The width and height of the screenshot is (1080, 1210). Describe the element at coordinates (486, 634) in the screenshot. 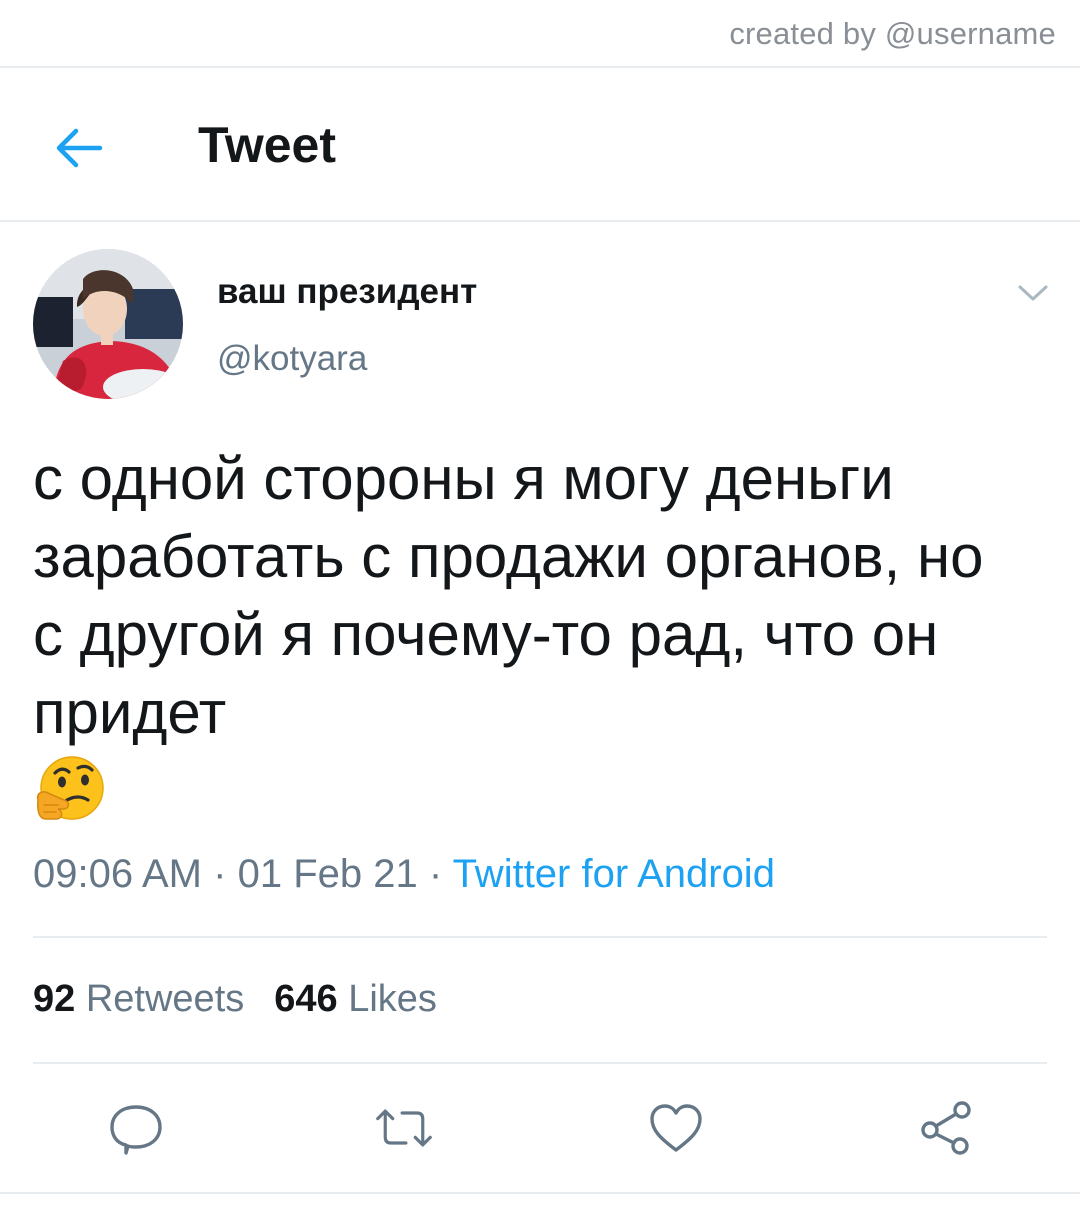

I see `tweet-text-line: с другой я почему-то рад, что он` at that location.